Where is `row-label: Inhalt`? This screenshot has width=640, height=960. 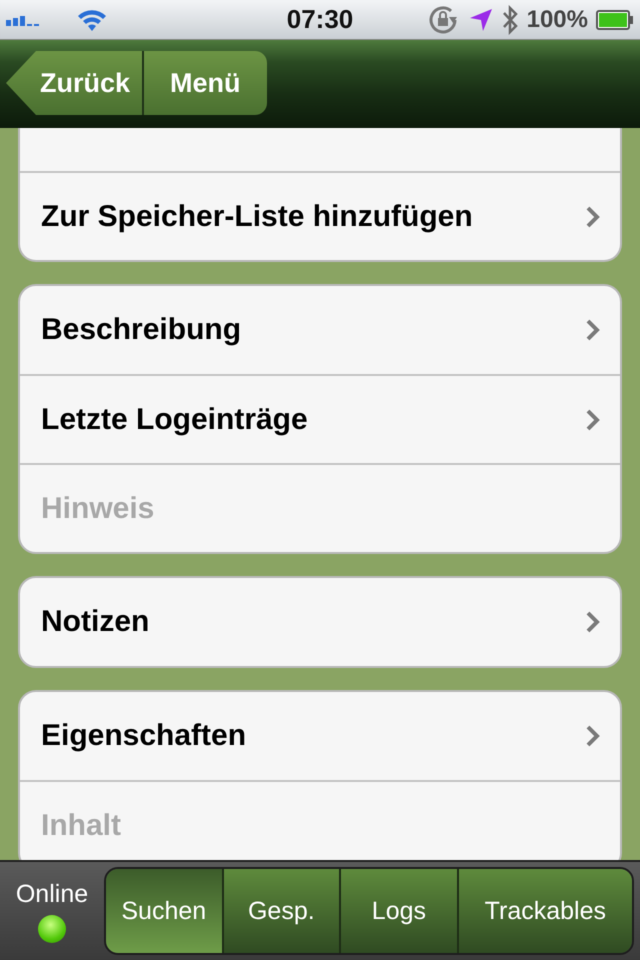
row-label: Inhalt is located at coordinates (81, 825).